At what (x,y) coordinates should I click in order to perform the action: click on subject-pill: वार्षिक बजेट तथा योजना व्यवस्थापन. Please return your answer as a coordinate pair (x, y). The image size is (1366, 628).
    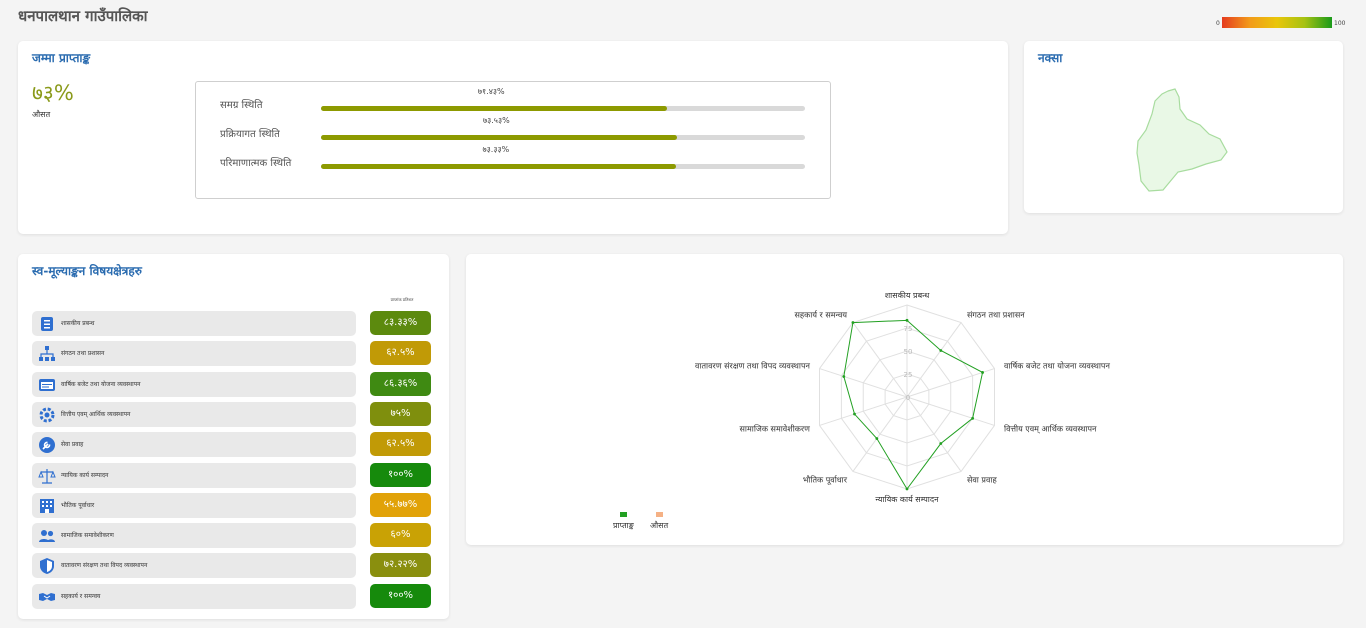
    Looking at the image, I should click on (194, 384).